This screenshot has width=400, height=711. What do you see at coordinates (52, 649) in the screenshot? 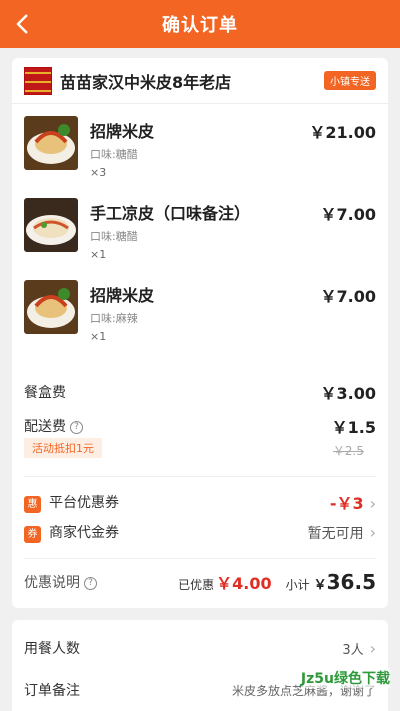
I see `diners-label: 用餐人数` at bounding box center [52, 649].